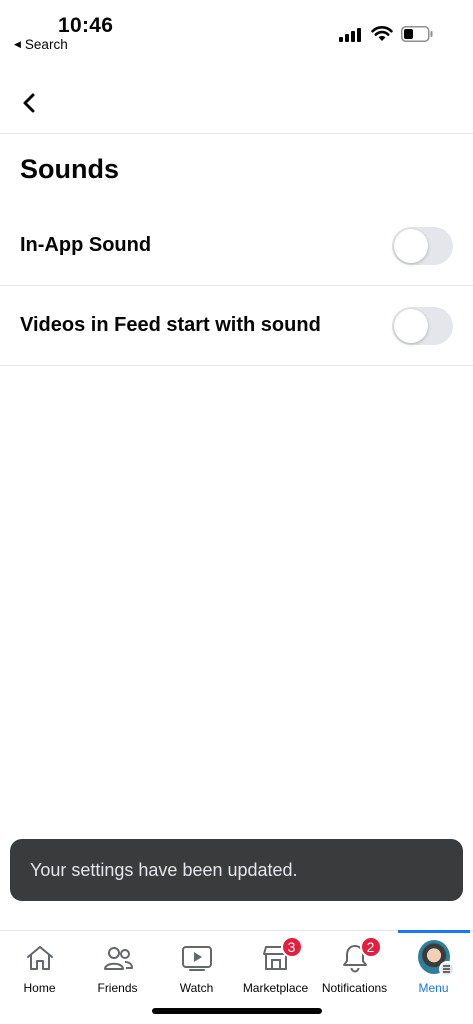 The image size is (473, 1024). What do you see at coordinates (350, 35) in the screenshot?
I see `cellular-signal-icon` at bounding box center [350, 35].